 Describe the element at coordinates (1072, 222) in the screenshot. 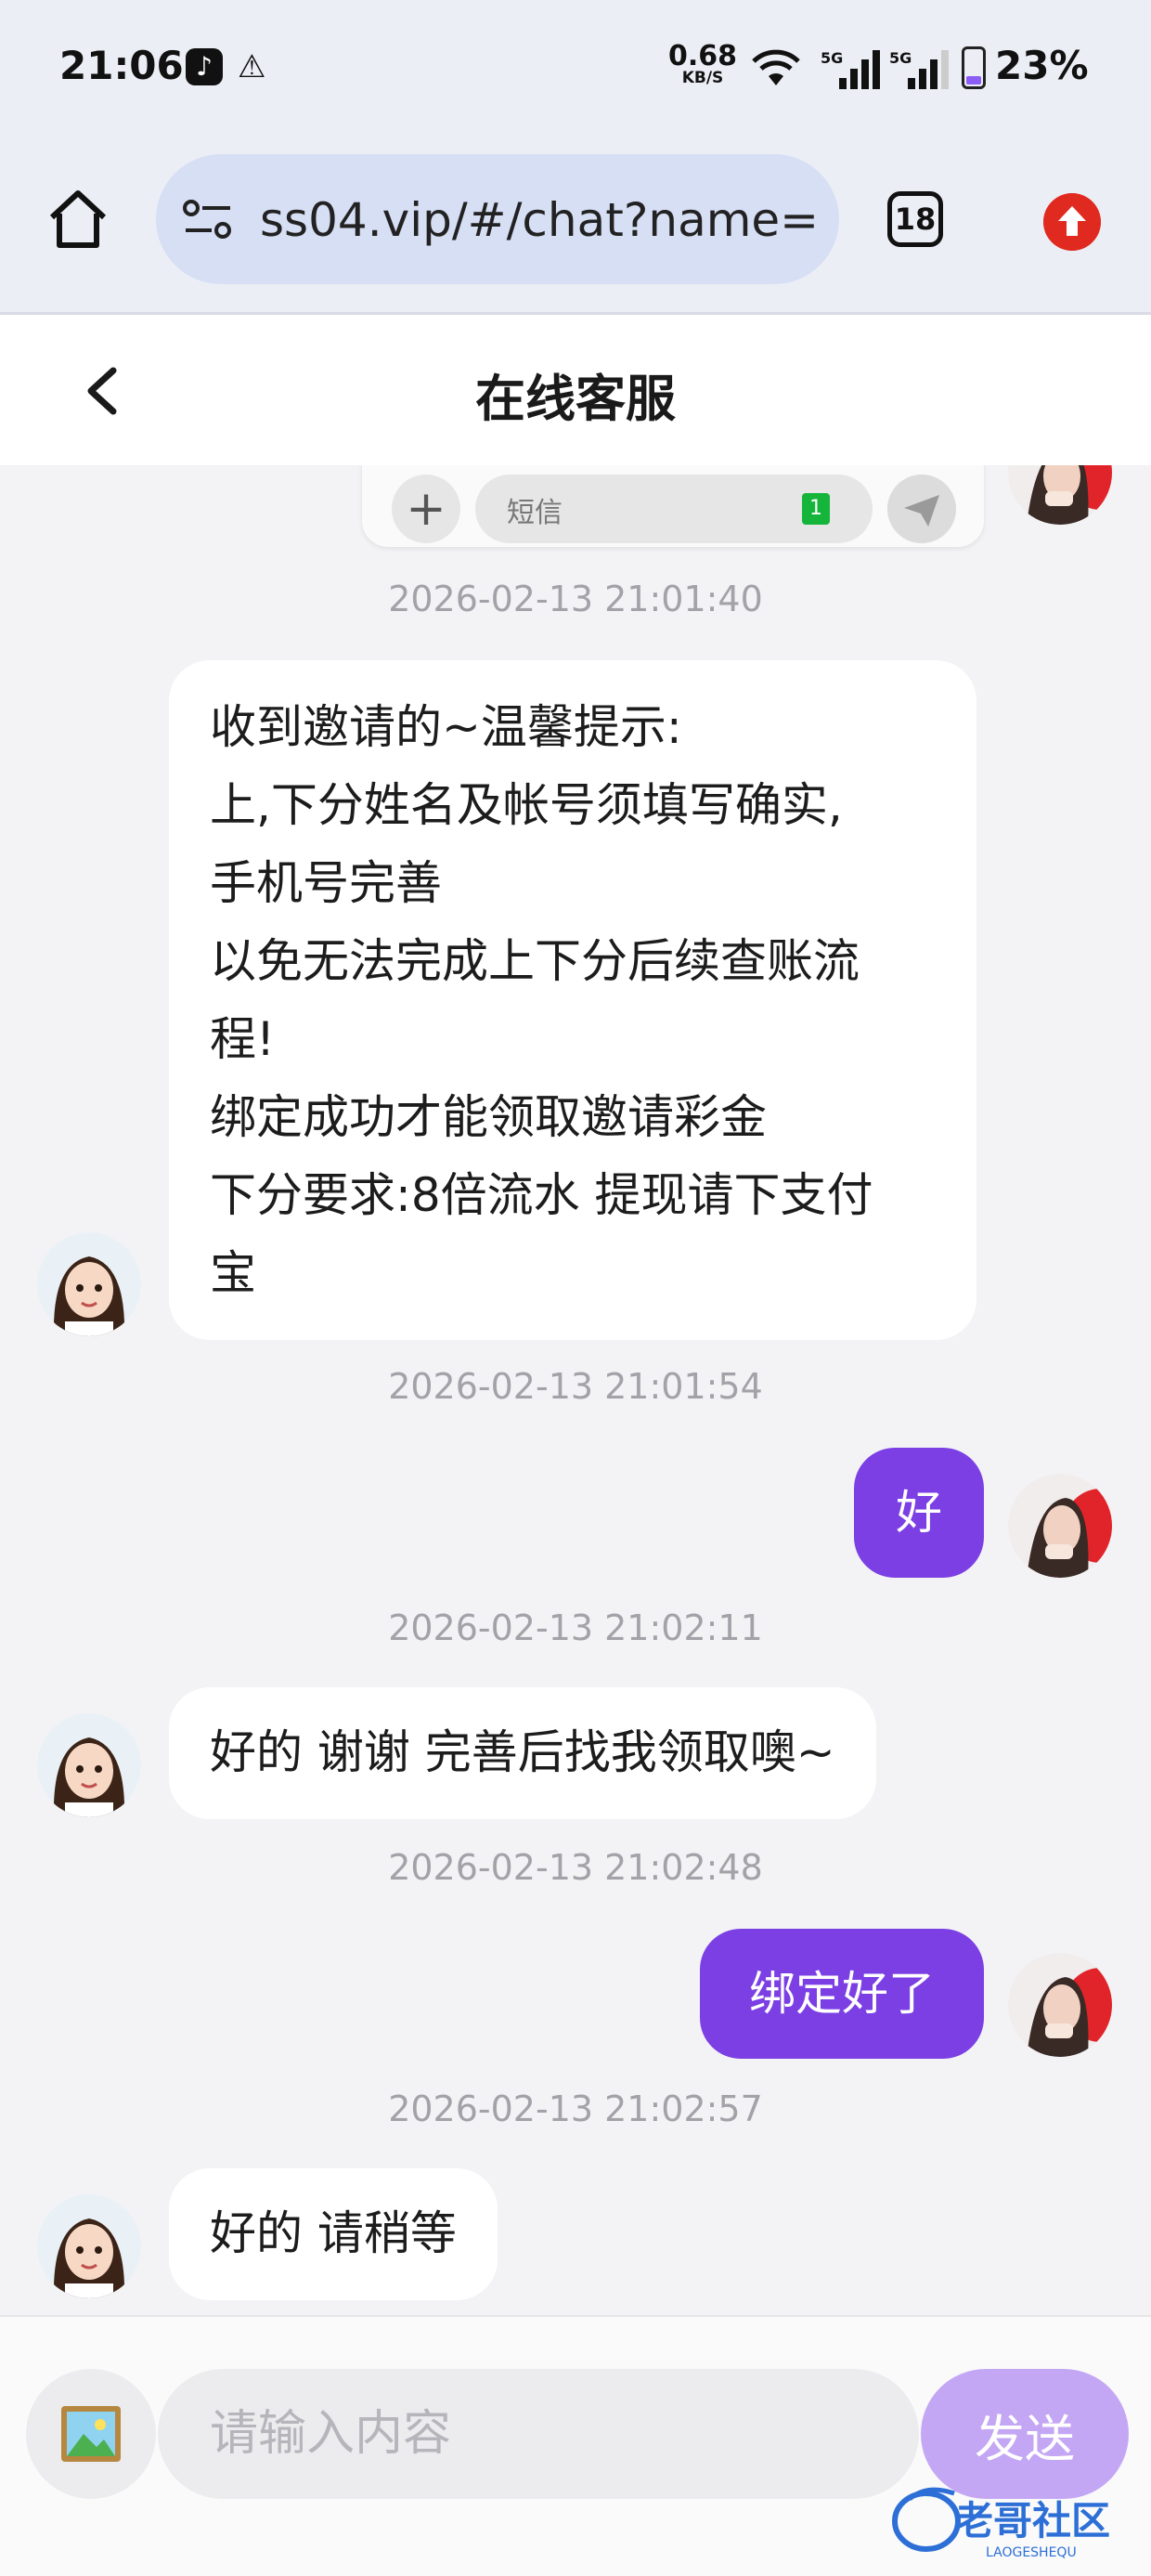

I see `update-icon` at that location.